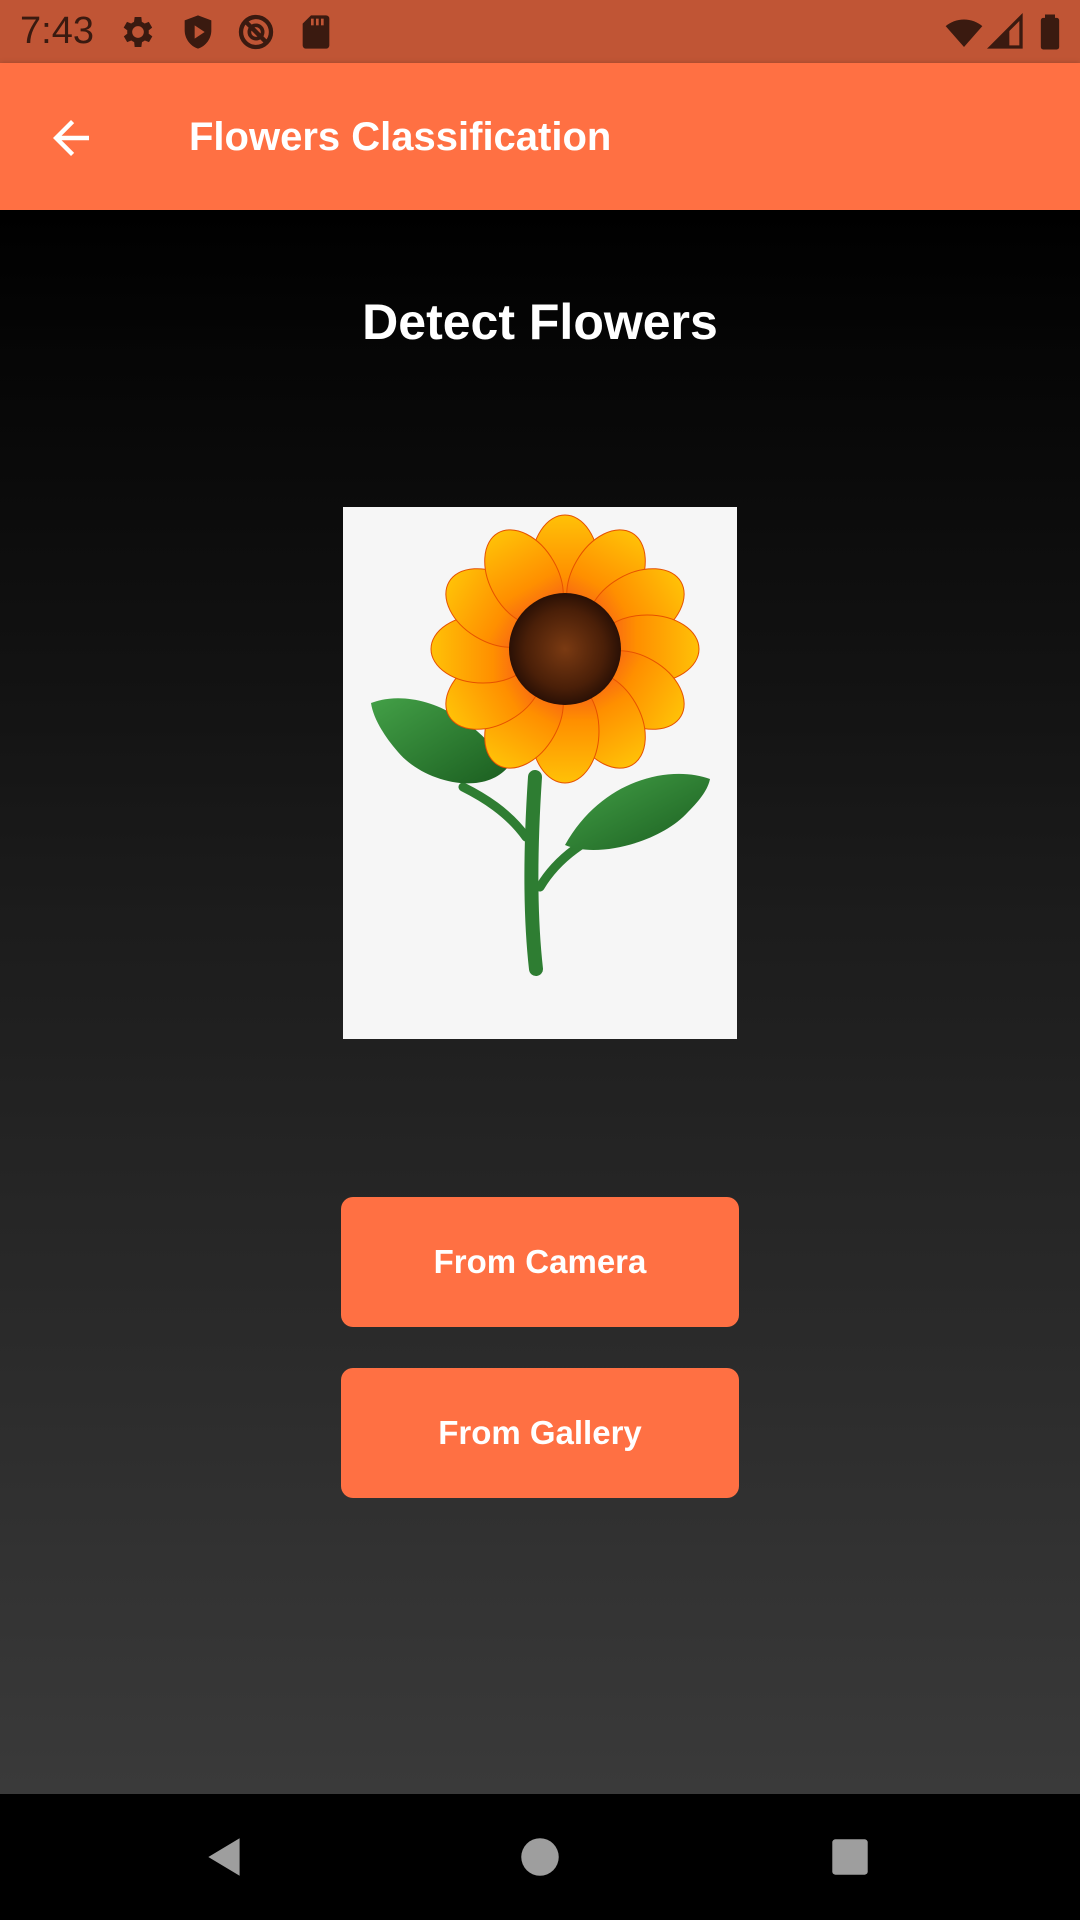  I want to click on from-camera-button: From Camera, so click(540, 1262).